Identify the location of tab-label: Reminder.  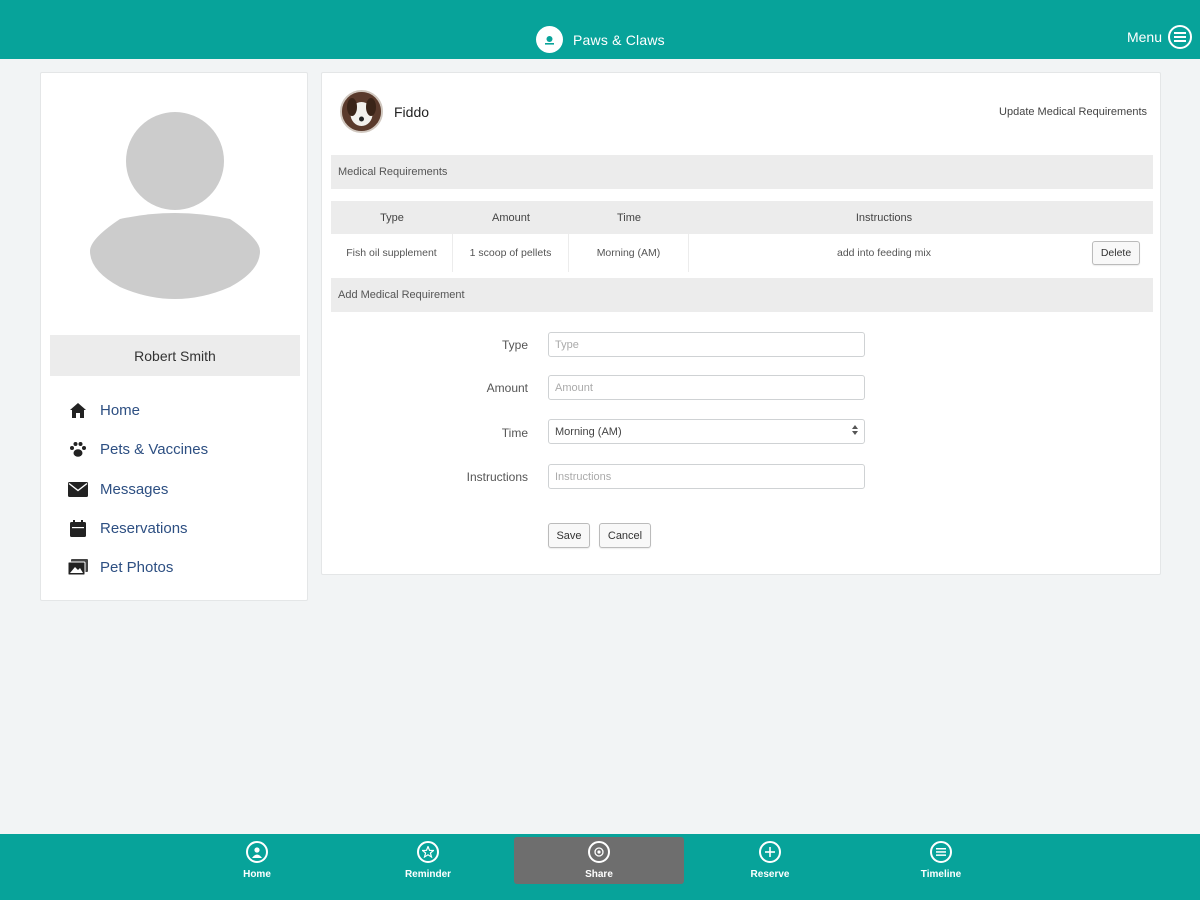
(428, 874).